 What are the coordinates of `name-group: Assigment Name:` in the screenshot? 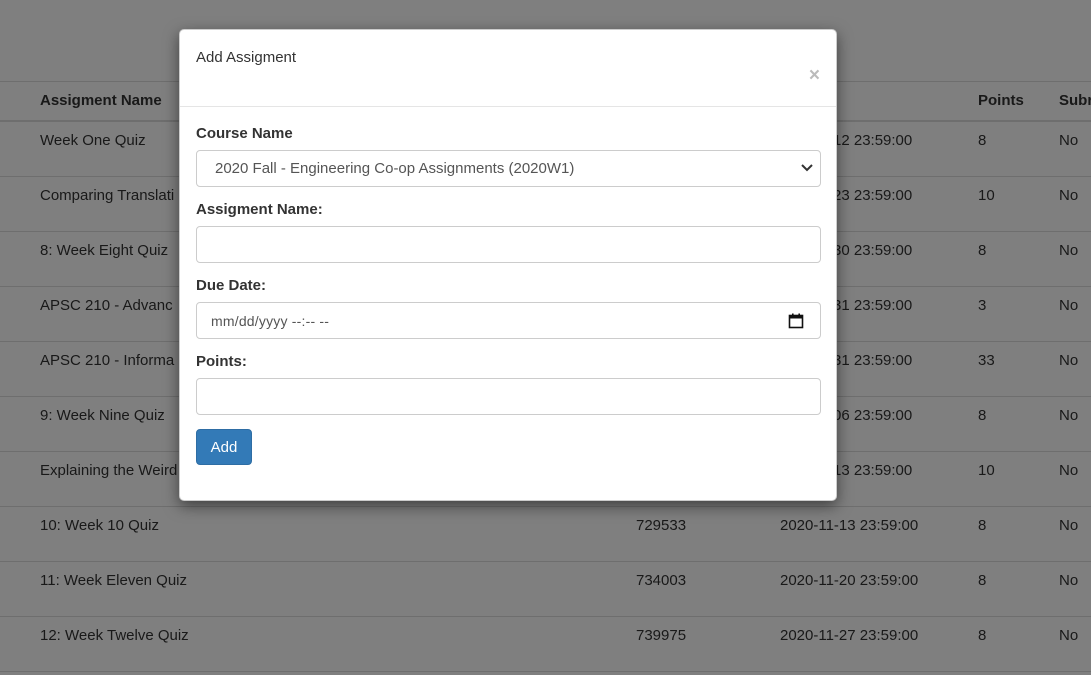 It's located at (508, 232).